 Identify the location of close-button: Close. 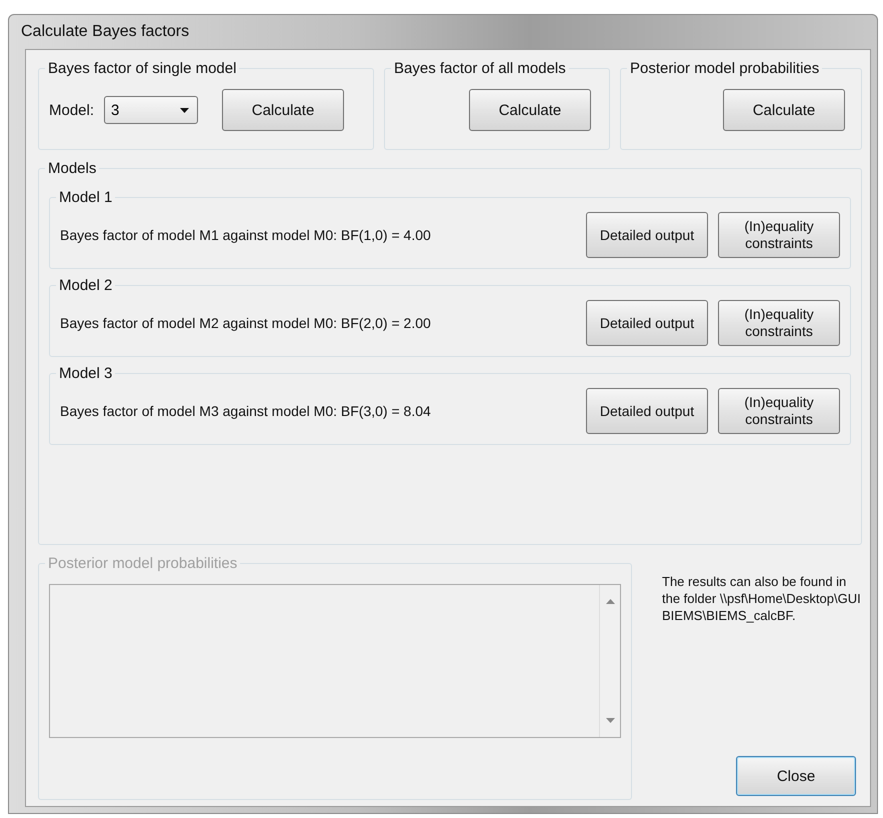
(796, 776).